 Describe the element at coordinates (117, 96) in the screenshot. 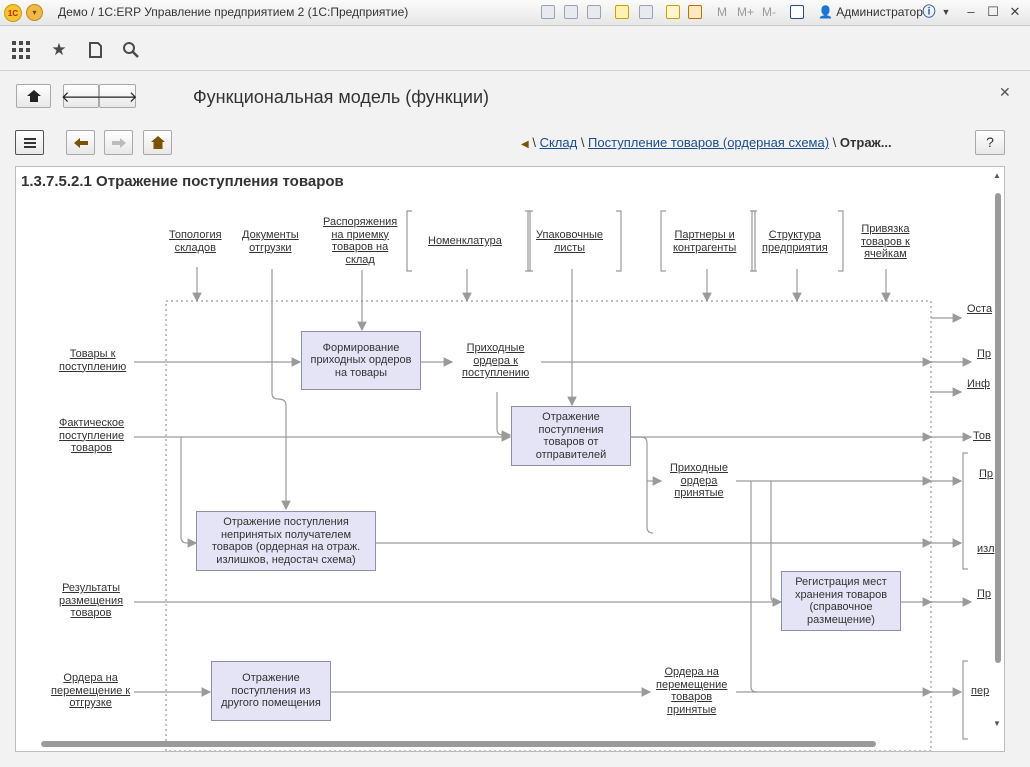

I see `forward-button: 🡒` at that location.